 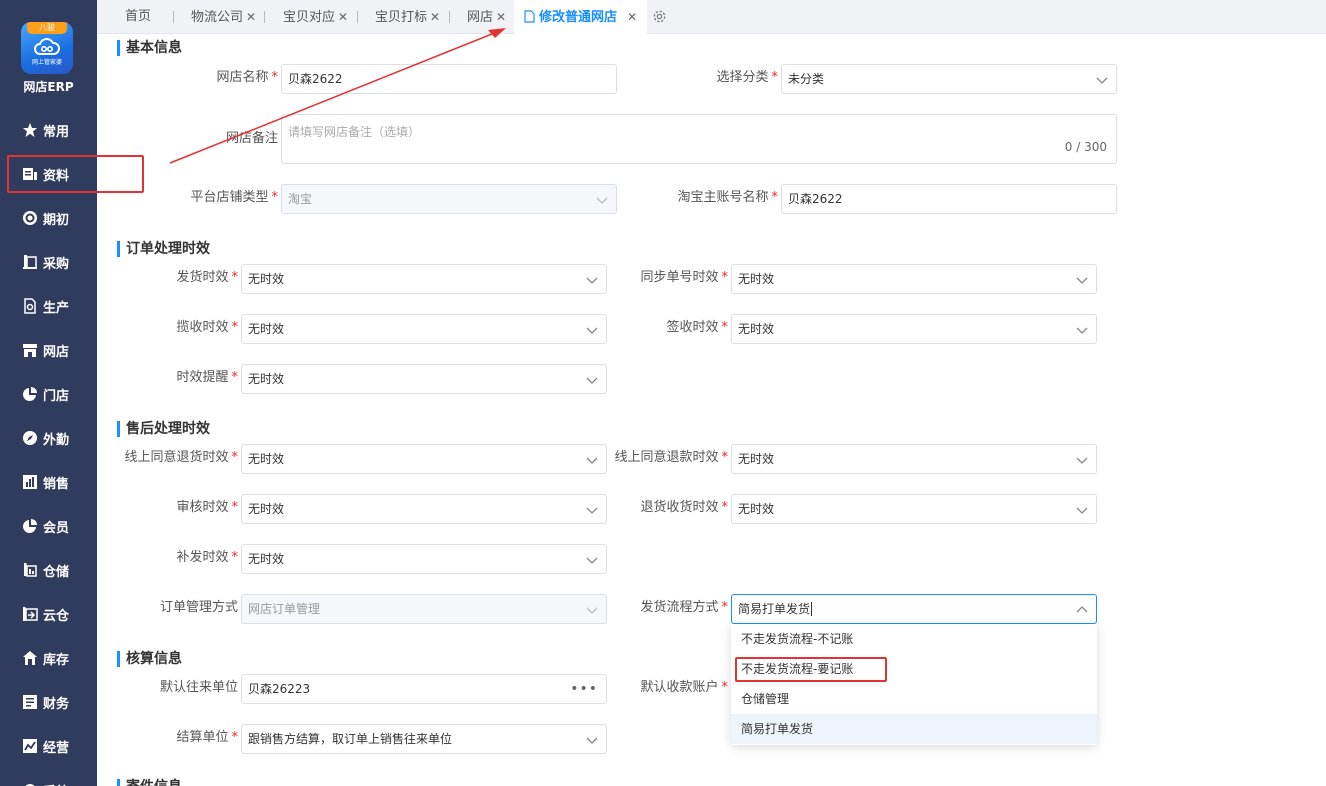 What do you see at coordinates (914, 459) in the screenshot?
I see `refund-agree-select: 无时效` at bounding box center [914, 459].